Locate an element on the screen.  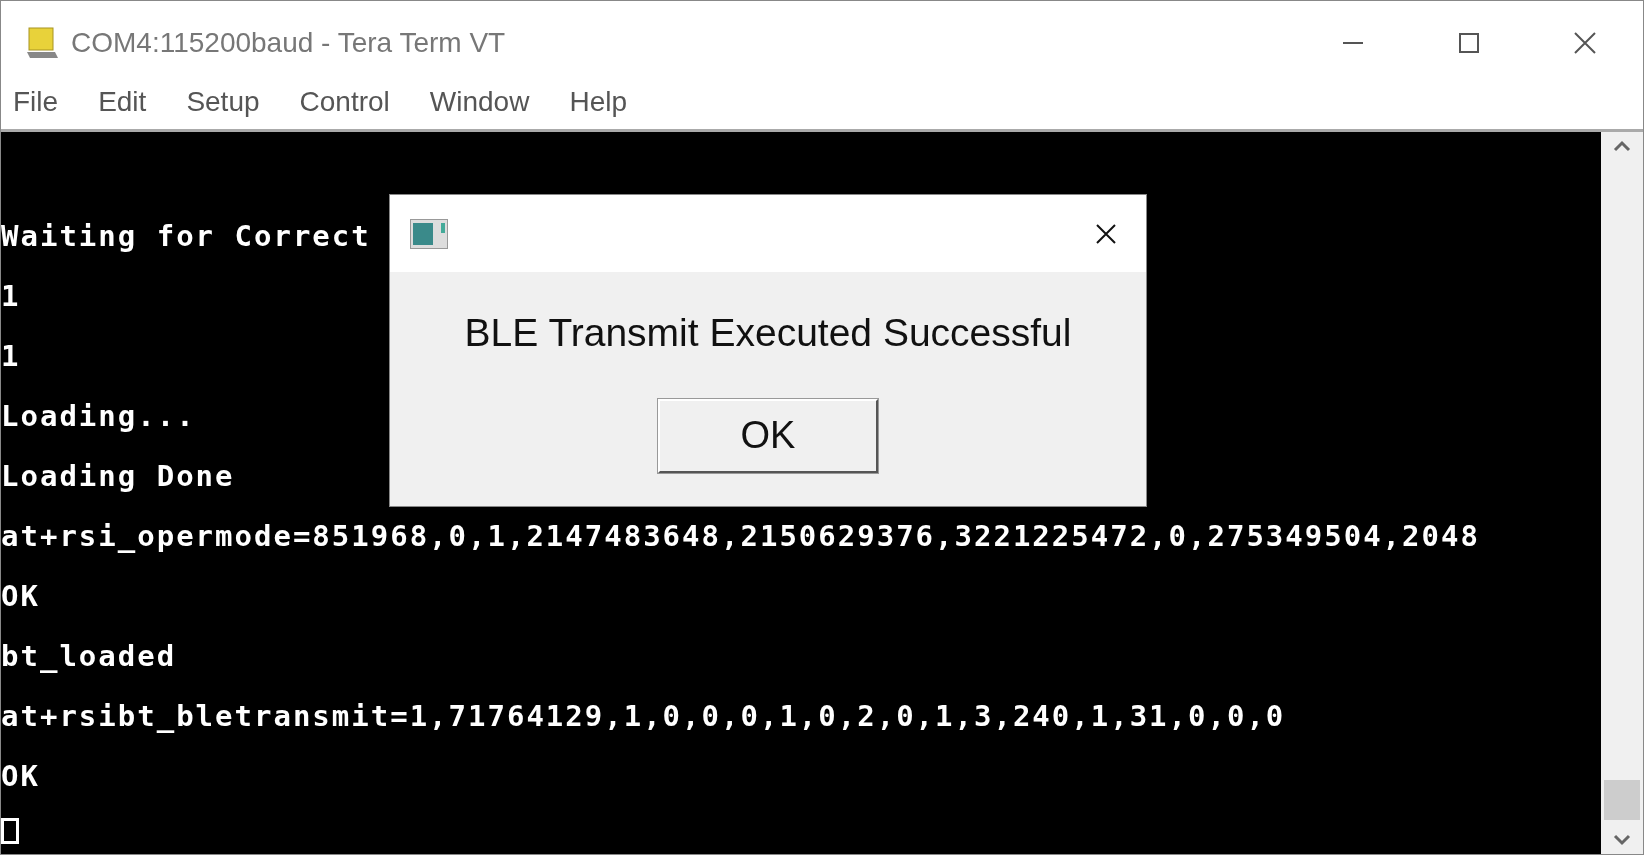
ok-button: OK is located at coordinates (768, 435).